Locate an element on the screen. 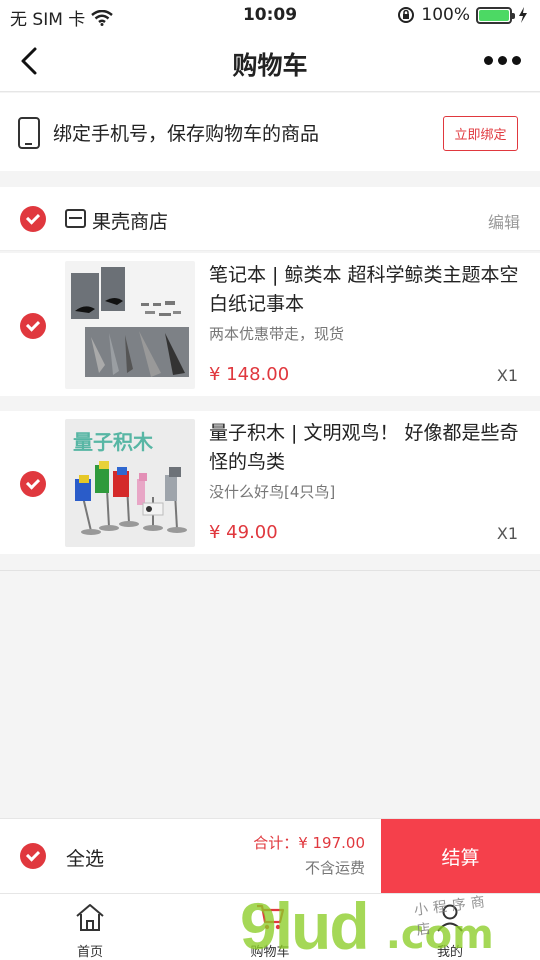 The image size is (540, 960). tab-mine: 我的 is located at coordinates (450, 927).